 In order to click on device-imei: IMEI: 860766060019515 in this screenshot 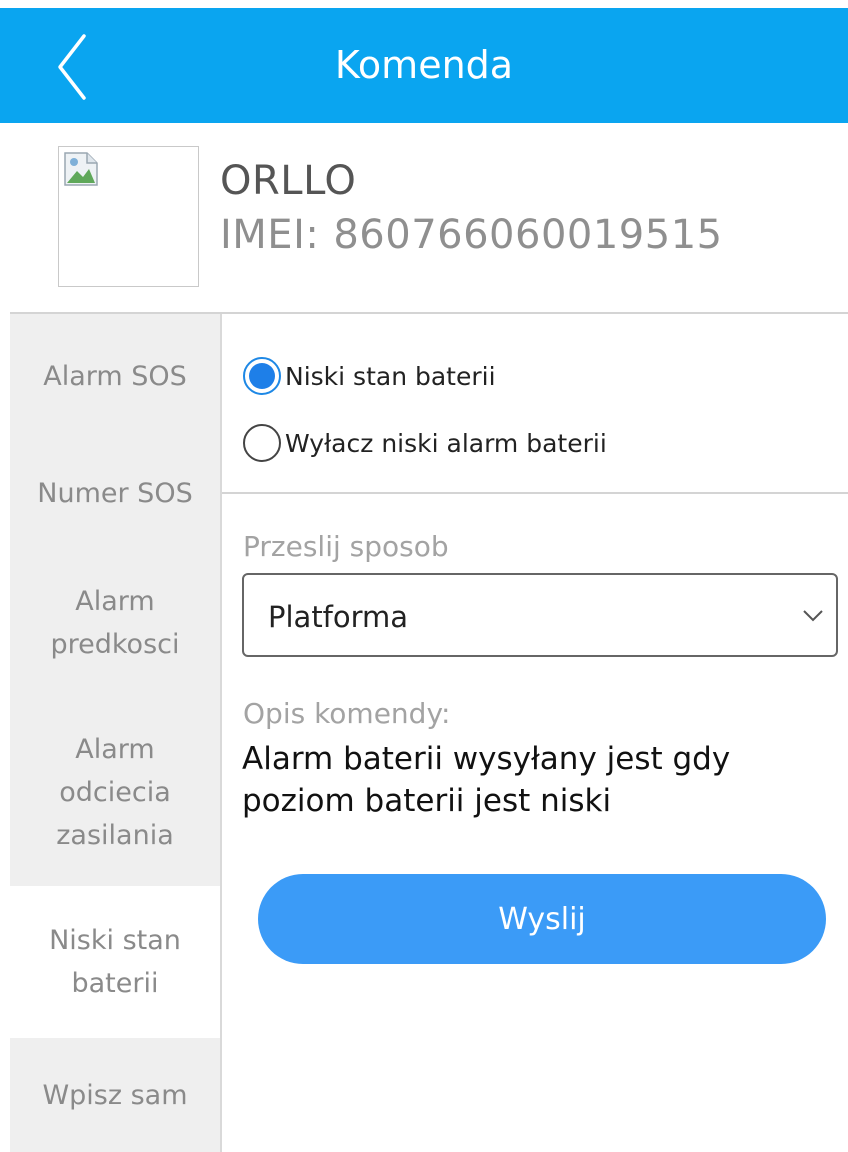, I will do `click(471, 235)`.